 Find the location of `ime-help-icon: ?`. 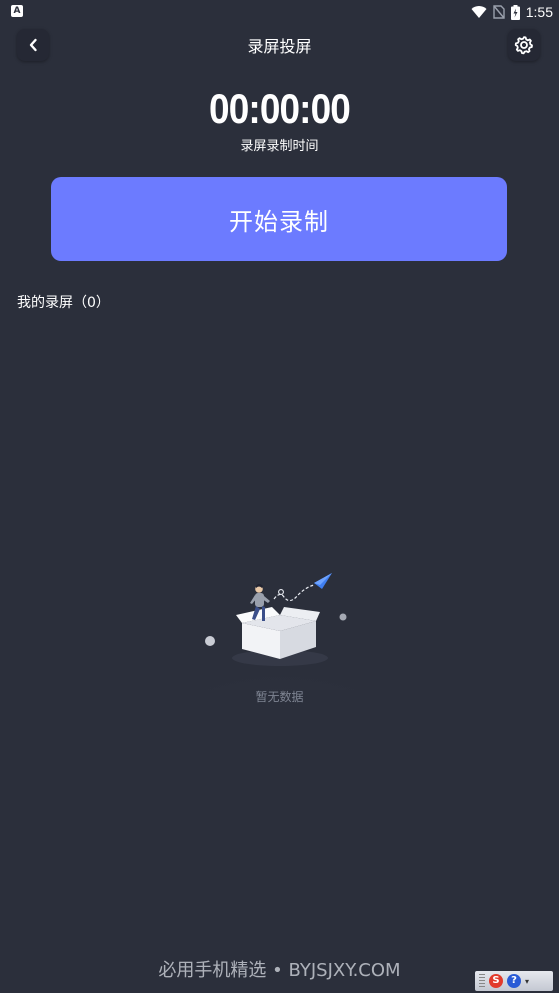

ime-help-icon: ? is located at coordinates (514, 981).